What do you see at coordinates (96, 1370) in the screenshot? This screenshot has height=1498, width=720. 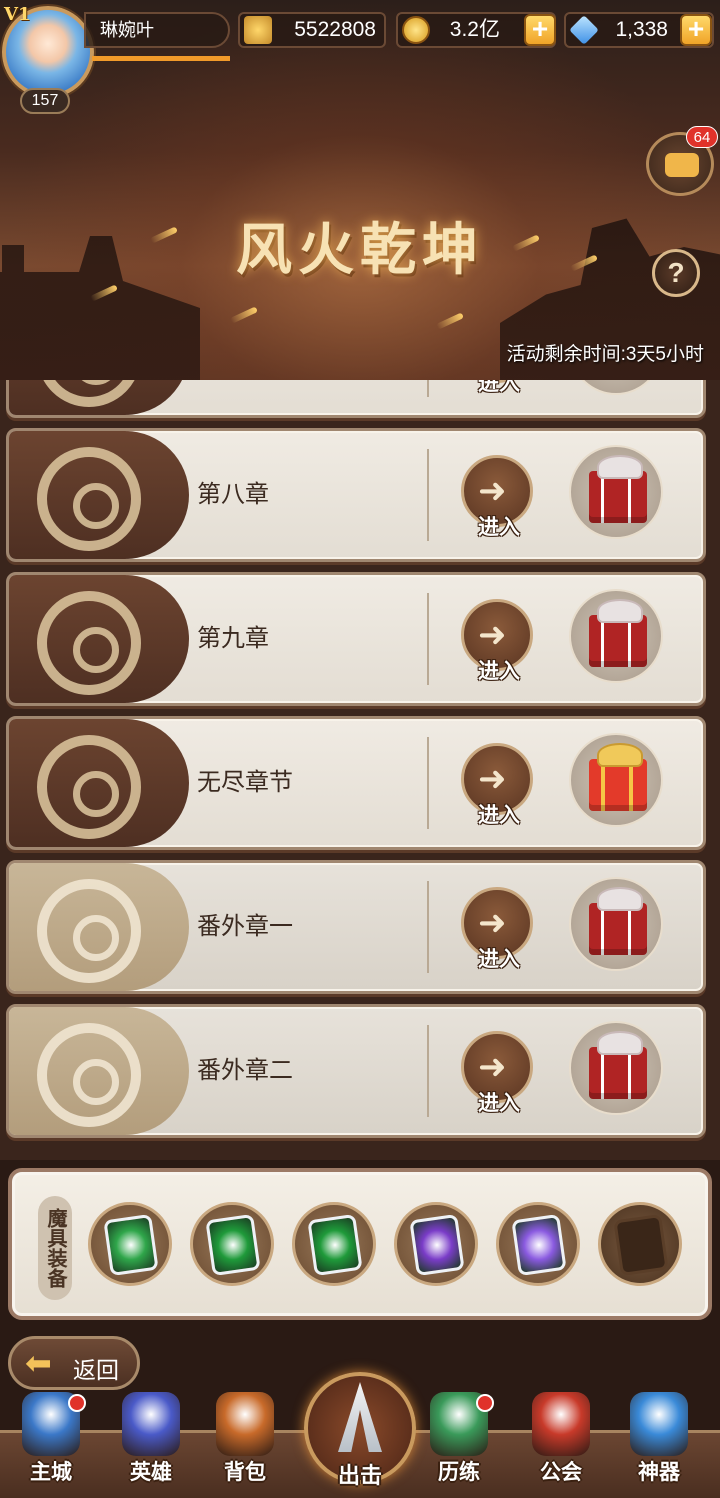 I see `back-button-label: 返回` at bounding box center [96, 1370].